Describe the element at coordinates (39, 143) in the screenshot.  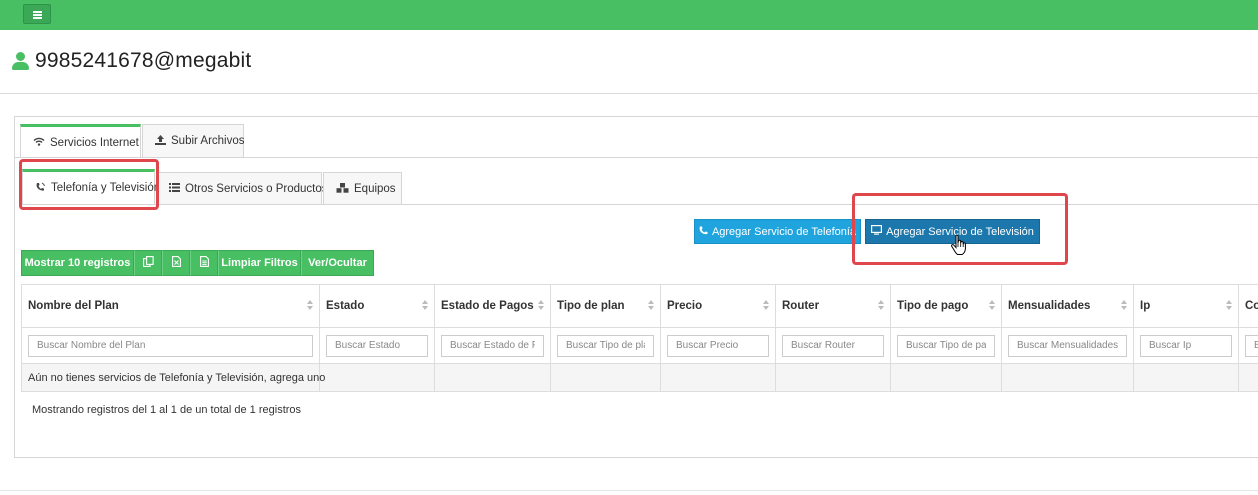
I see `wifi-icon` at that location.